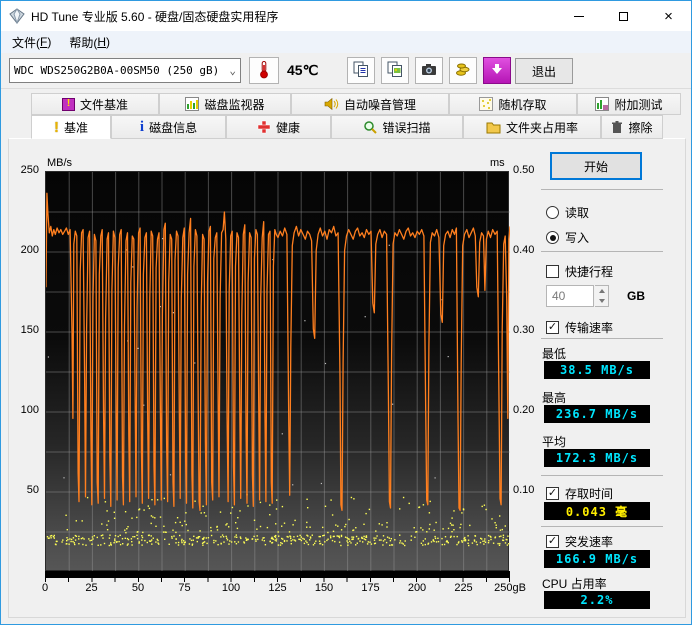  I want to click on y-tick: 250, so click(29, 170).